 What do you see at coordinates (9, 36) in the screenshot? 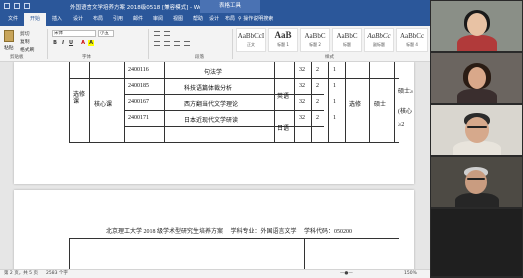
I see `paste-icon` at bounding box center [9, 36].